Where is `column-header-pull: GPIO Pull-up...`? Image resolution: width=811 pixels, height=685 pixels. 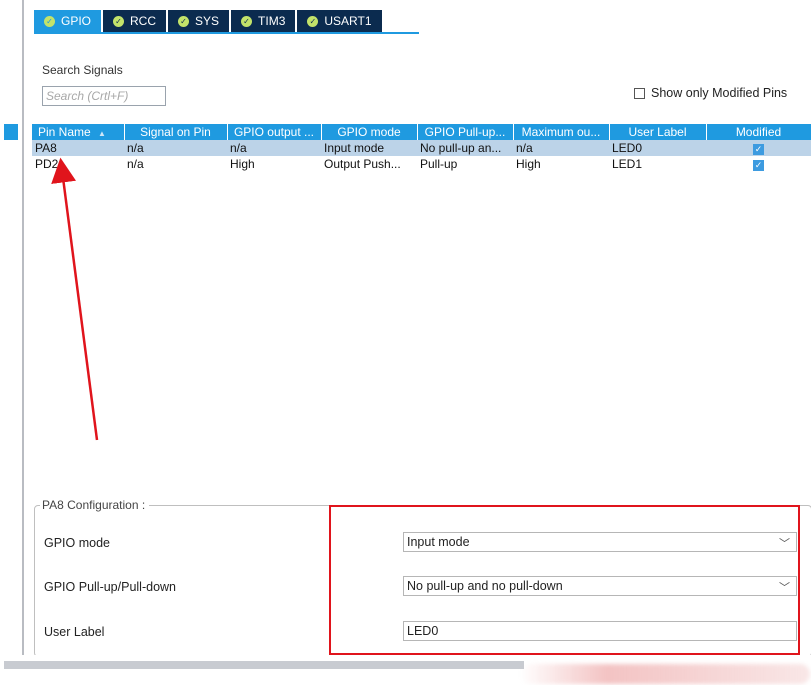
column-header-pull: GPIO Pull-up... is located at coordinates (465, 132).